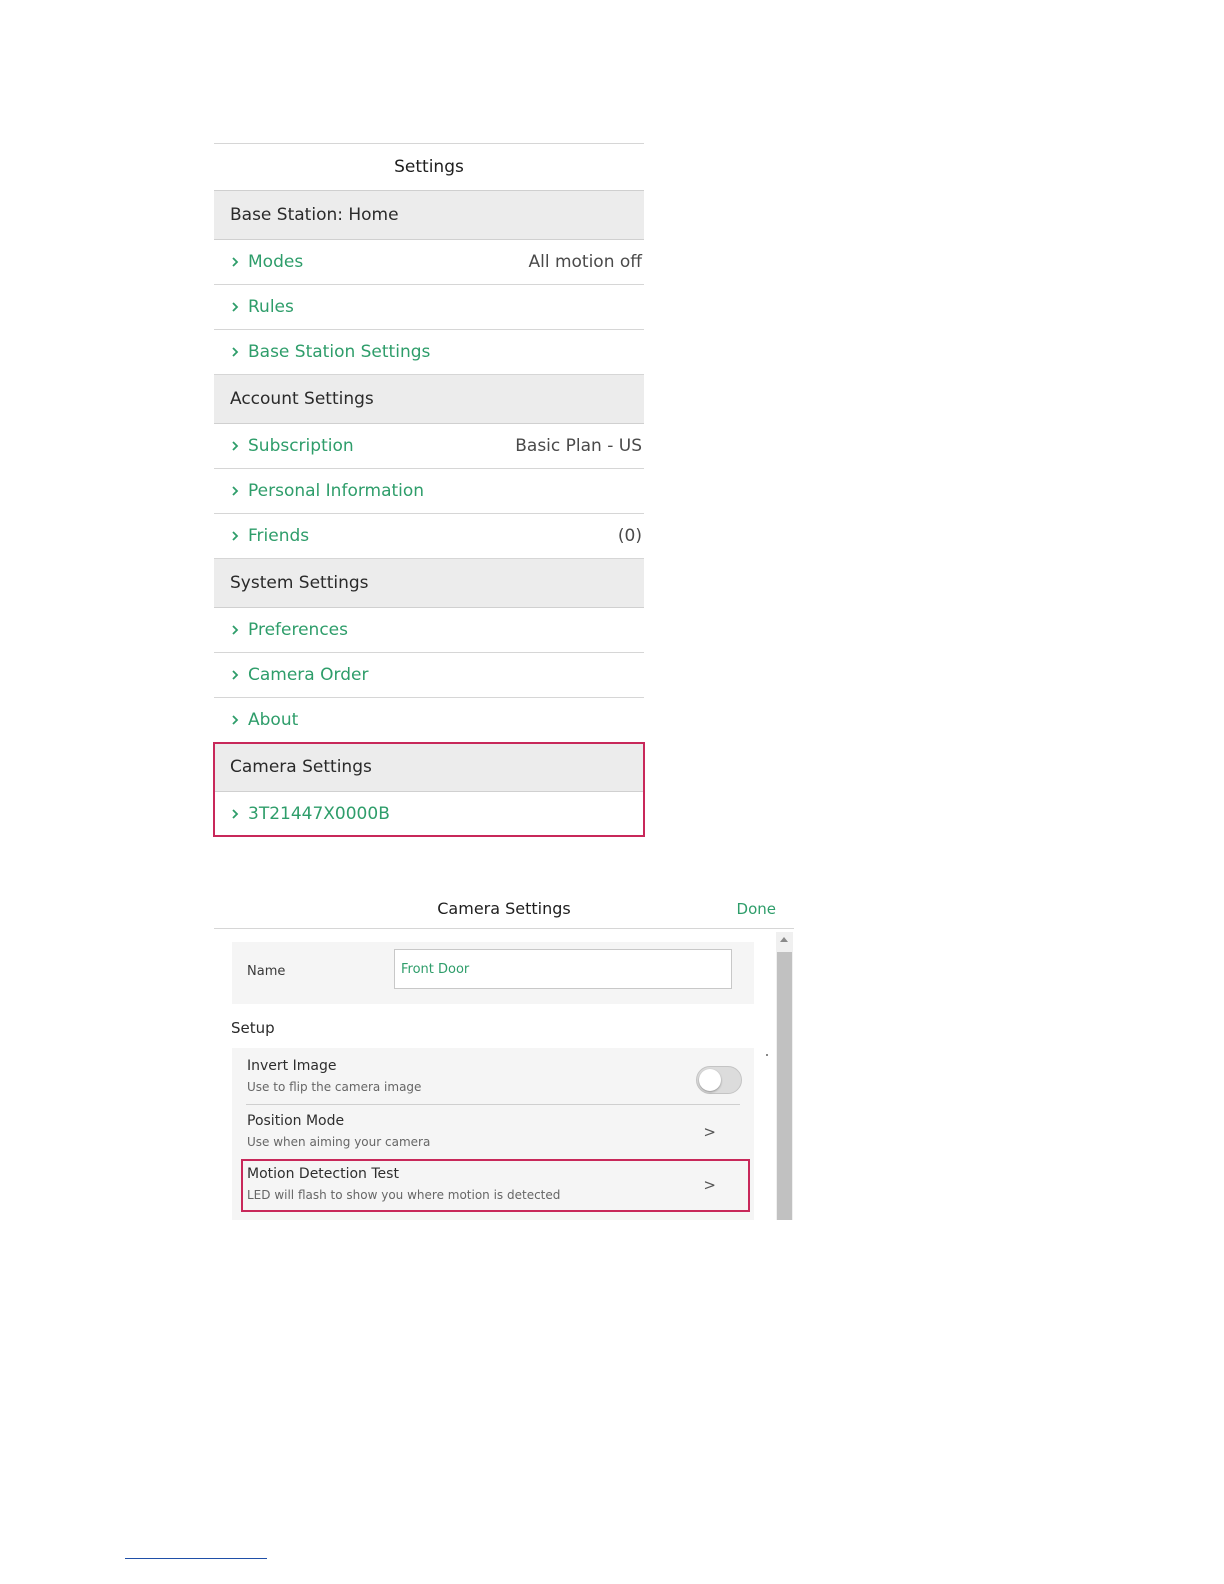 Image resolution: width=1224 pixels, height=1584 pixels. I want to click on row-label: 3T21447X0000B, so click(319, 814).